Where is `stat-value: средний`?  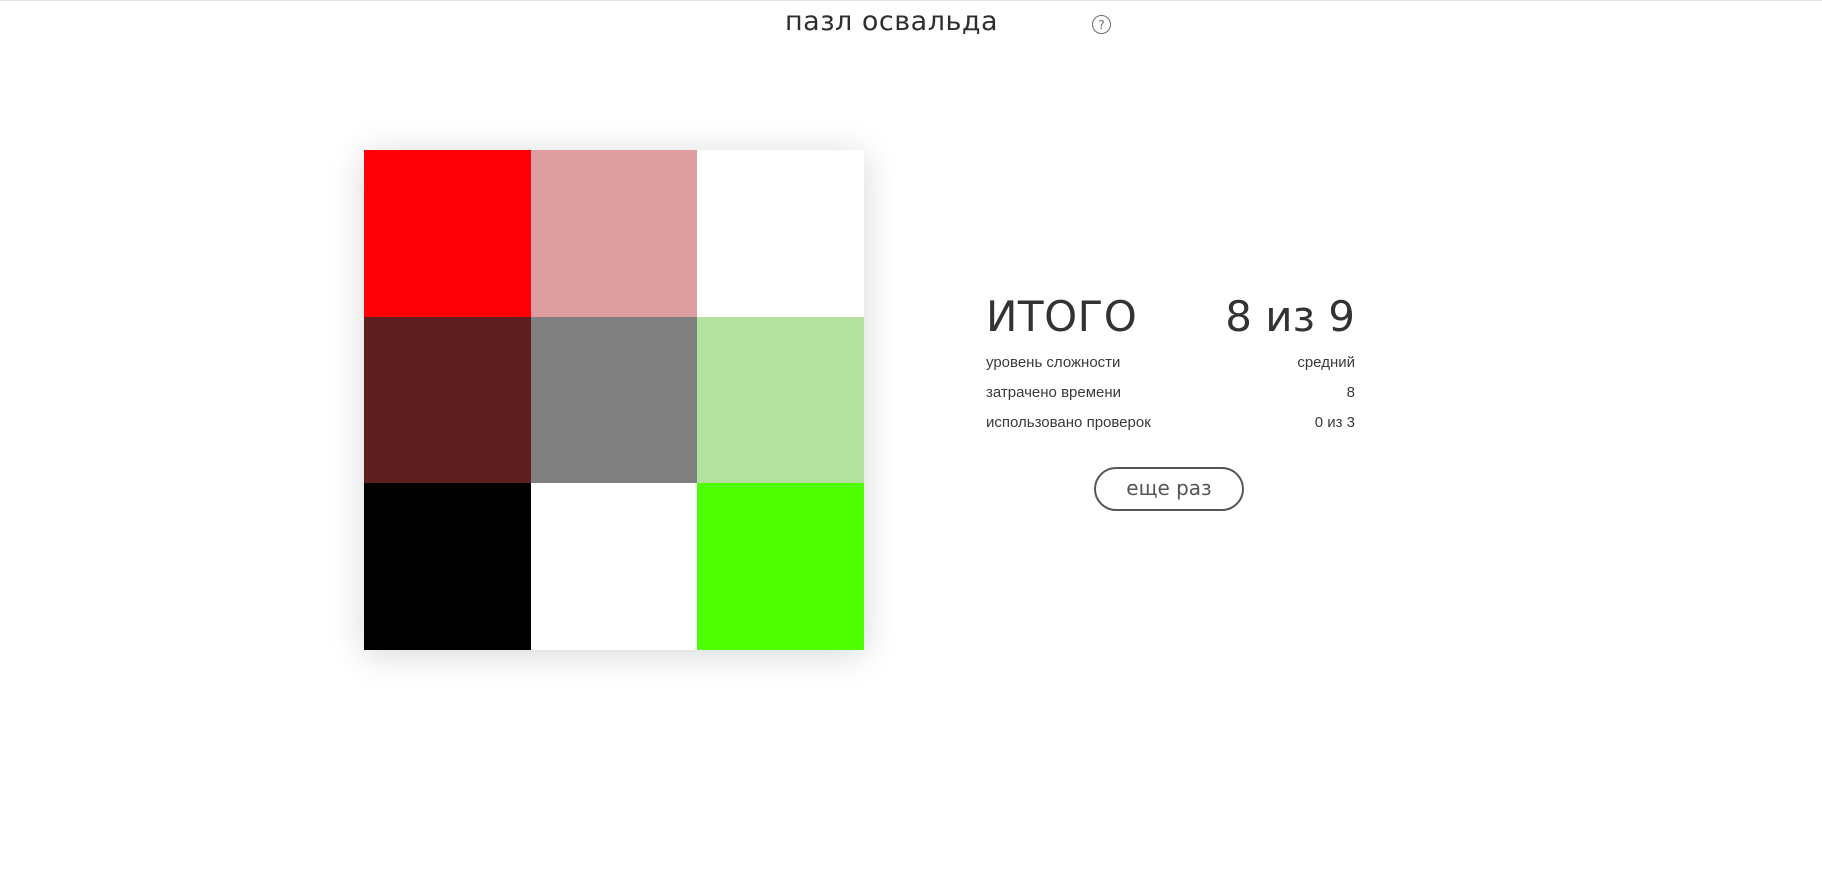
stat-value: средний is located at coordinates (1326, 362).